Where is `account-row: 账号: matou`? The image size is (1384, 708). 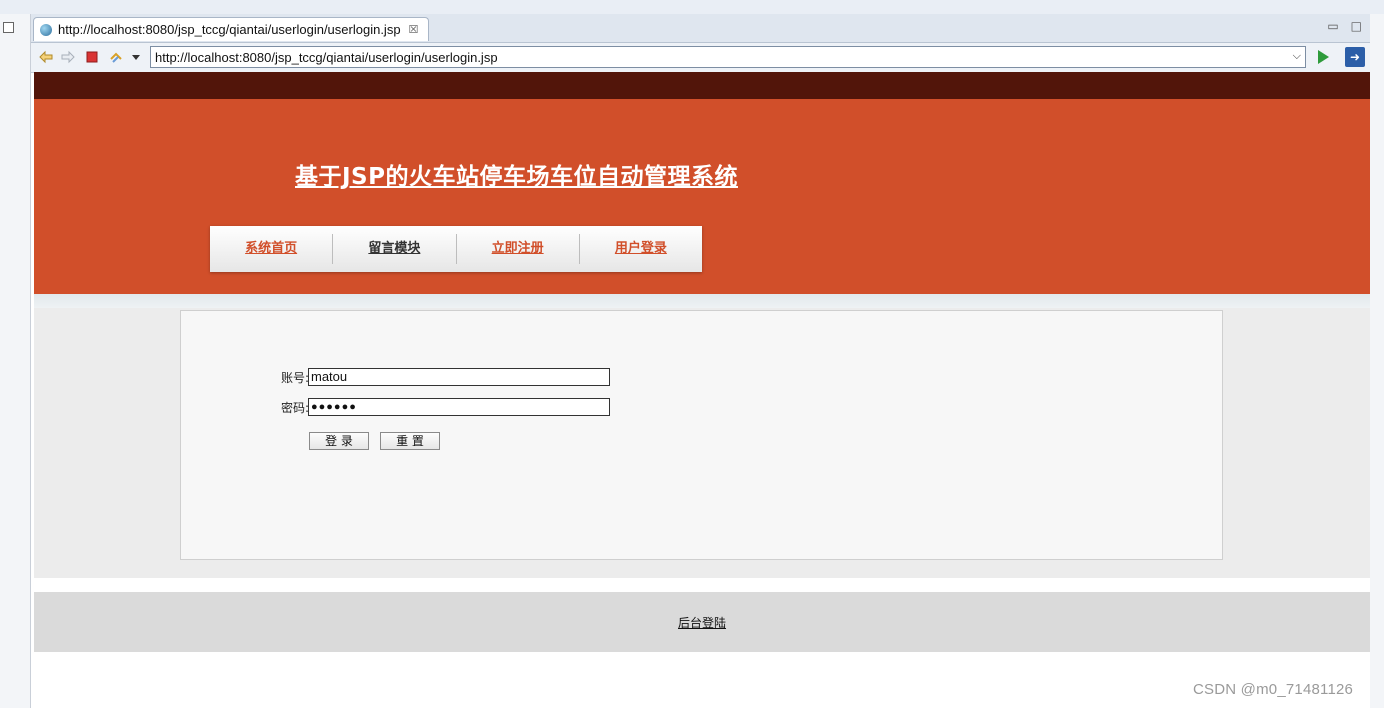
account-row: 账号: matou is located at coordinates (441, 377).